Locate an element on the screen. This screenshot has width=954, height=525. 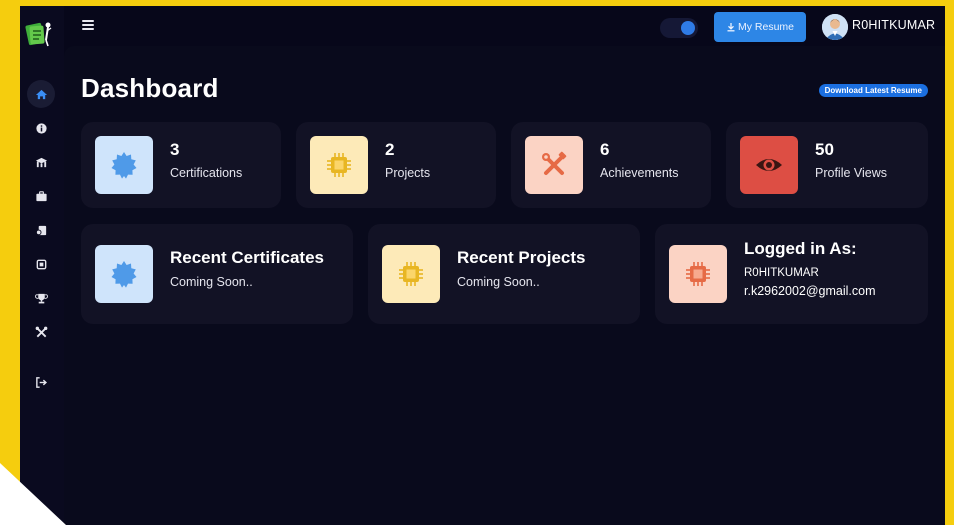
eye-icon is located at coordinates (769, 165).